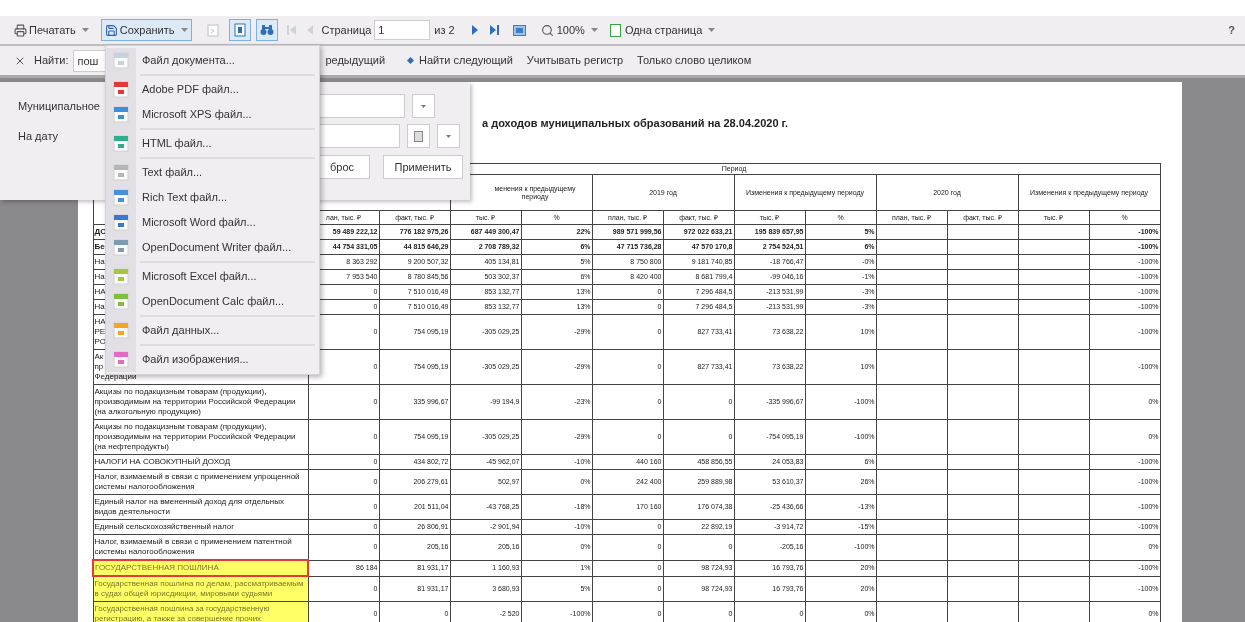 Image resolution: width=1245 pixels, height=622 pixels. I want to click on row-label: Единый сельскохозяйственный налог, so click(200, 527).